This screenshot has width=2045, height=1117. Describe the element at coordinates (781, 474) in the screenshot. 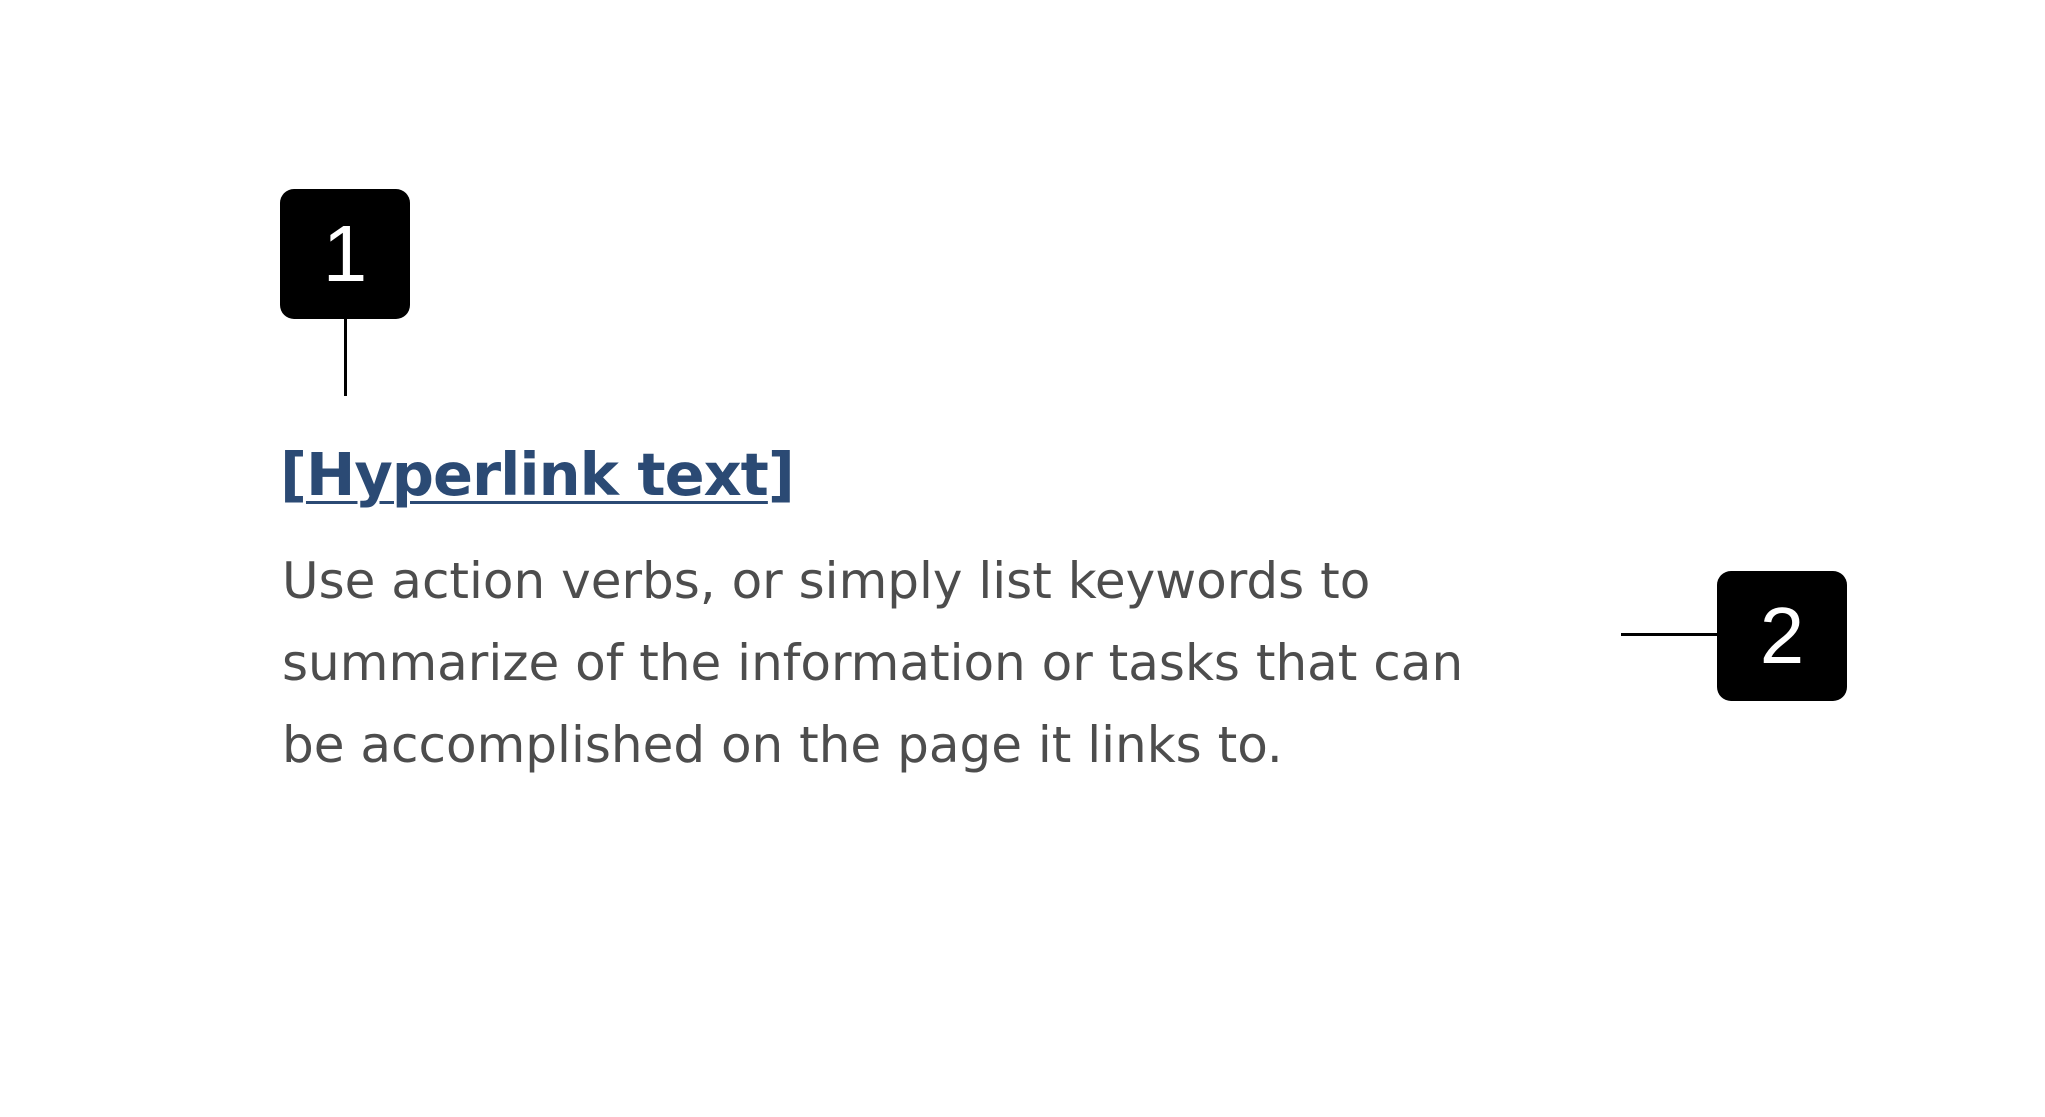

I see `close-bracket: ]` at that location.